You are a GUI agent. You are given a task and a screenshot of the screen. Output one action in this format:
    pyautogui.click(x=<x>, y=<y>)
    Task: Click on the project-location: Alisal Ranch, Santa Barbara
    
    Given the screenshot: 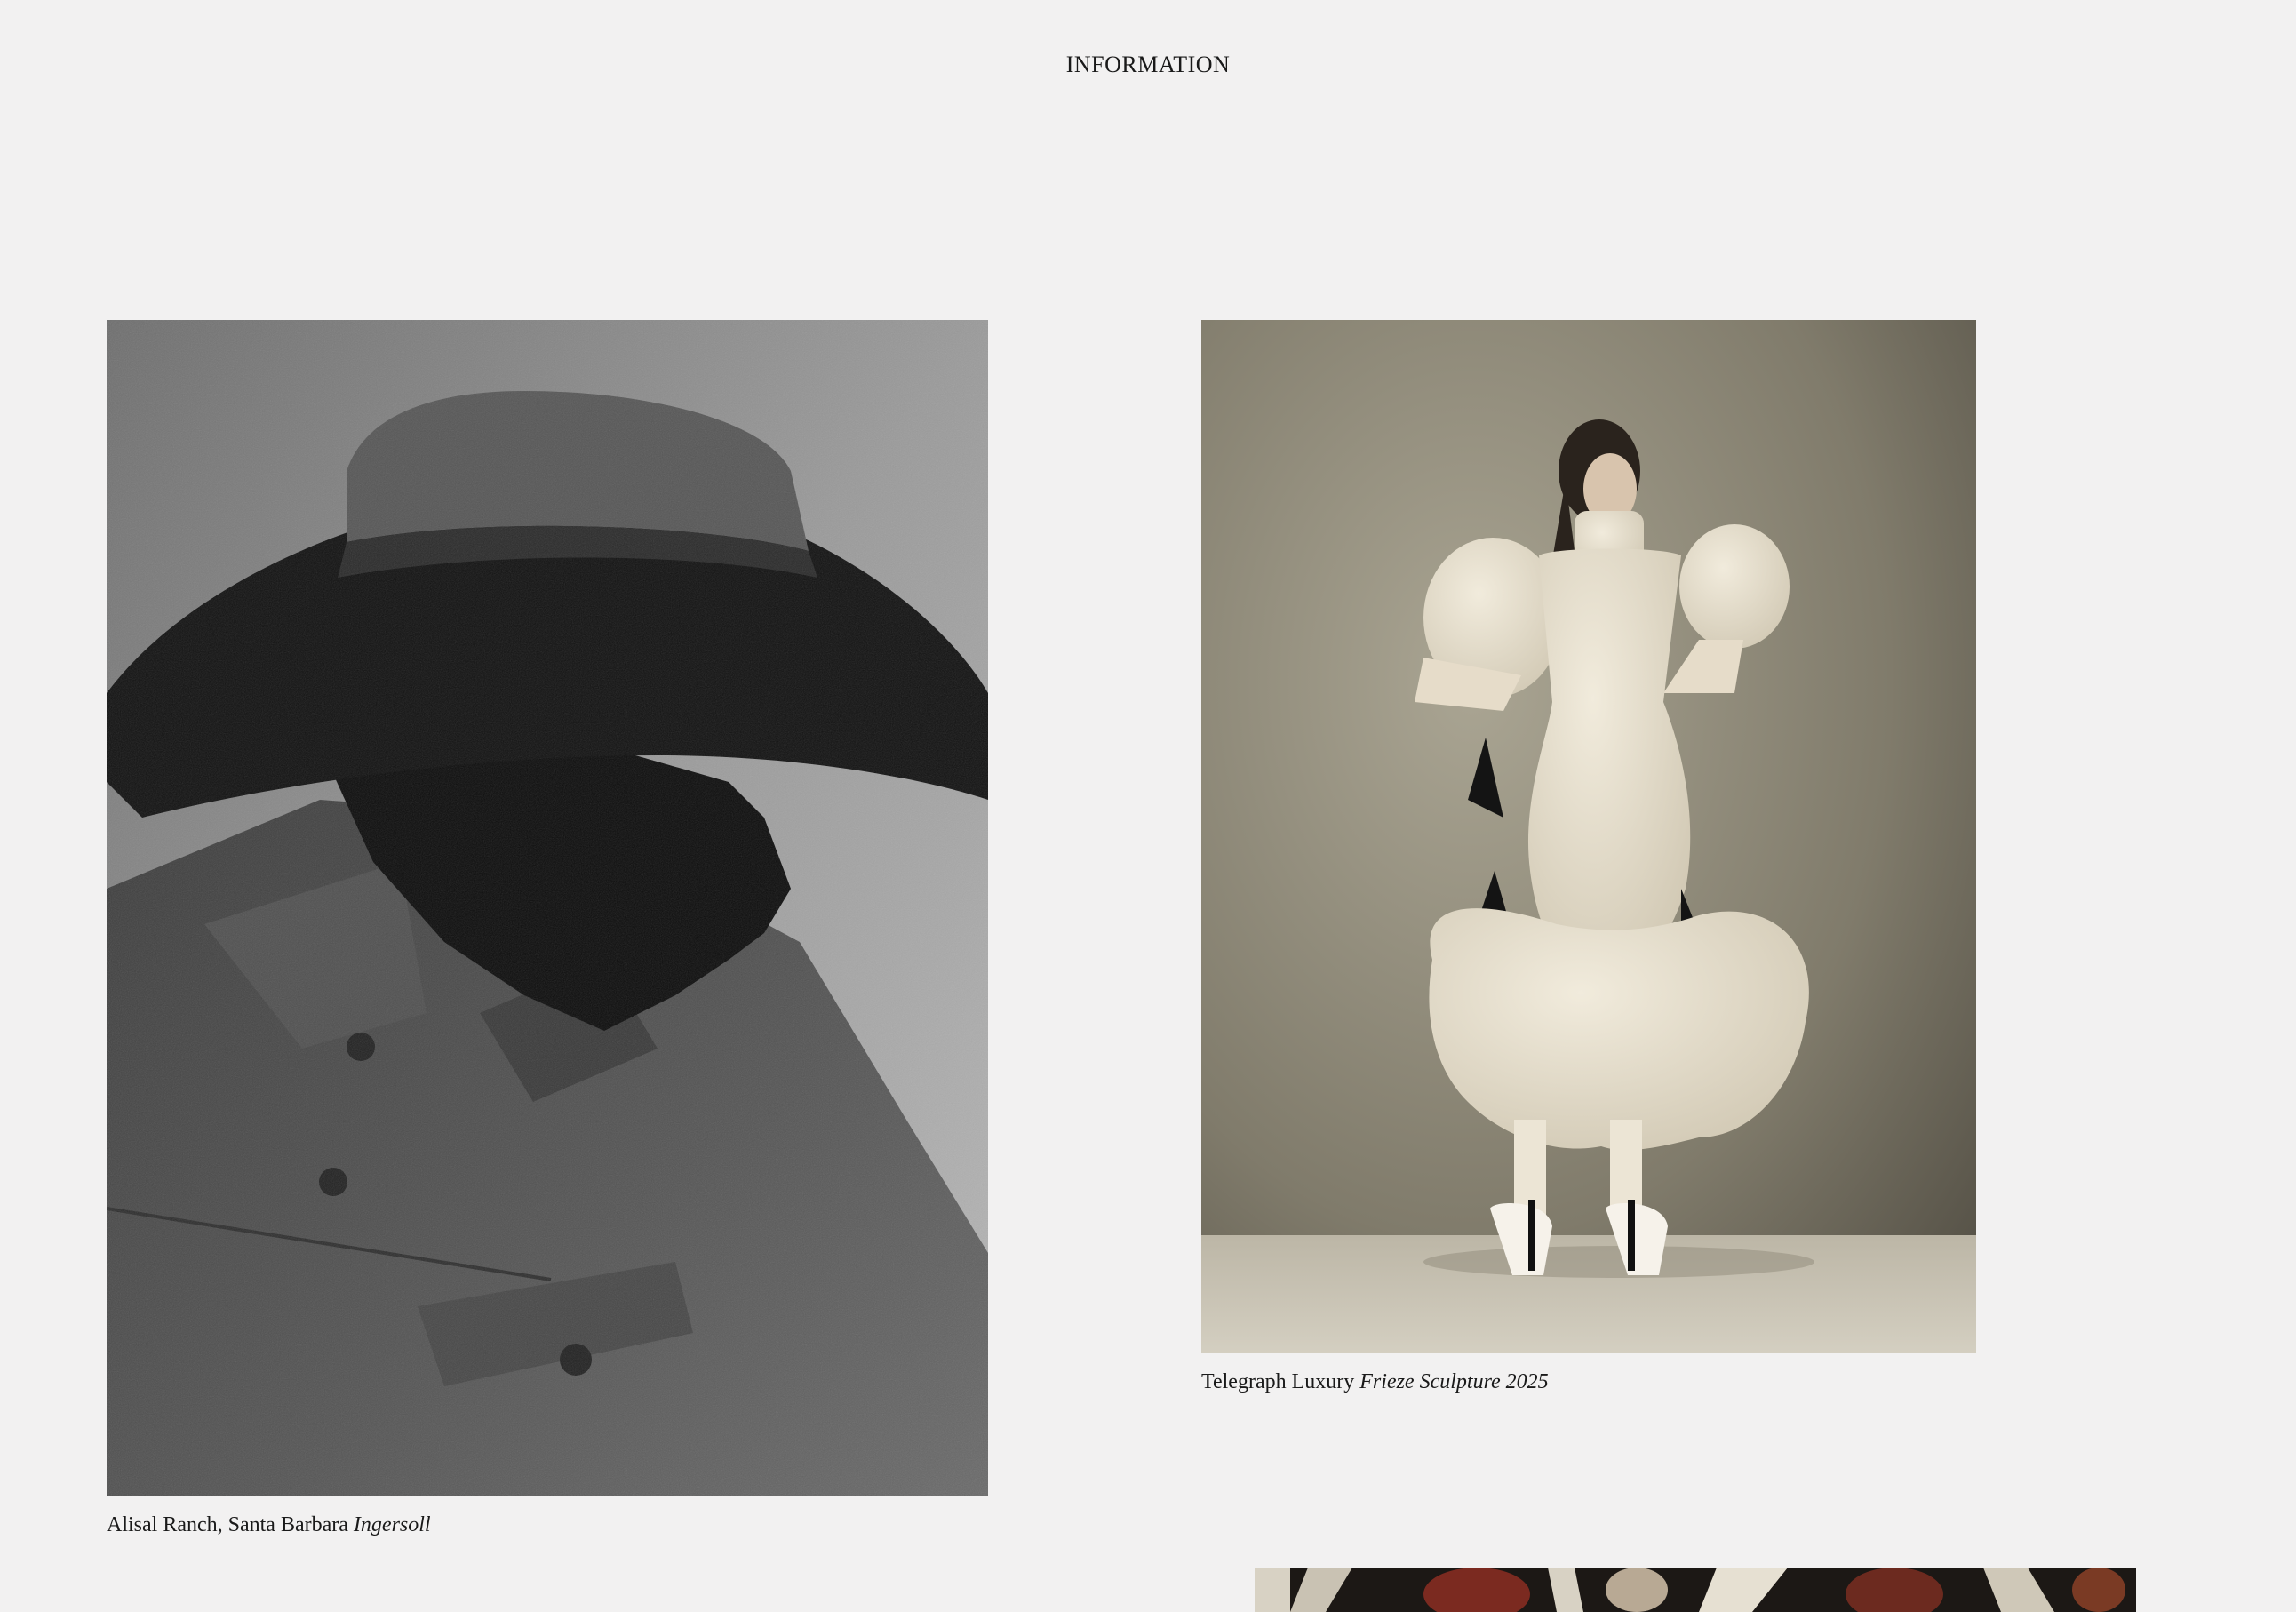 What is the action you would take?
    pyautogui.click(x=228, y=1524)
    